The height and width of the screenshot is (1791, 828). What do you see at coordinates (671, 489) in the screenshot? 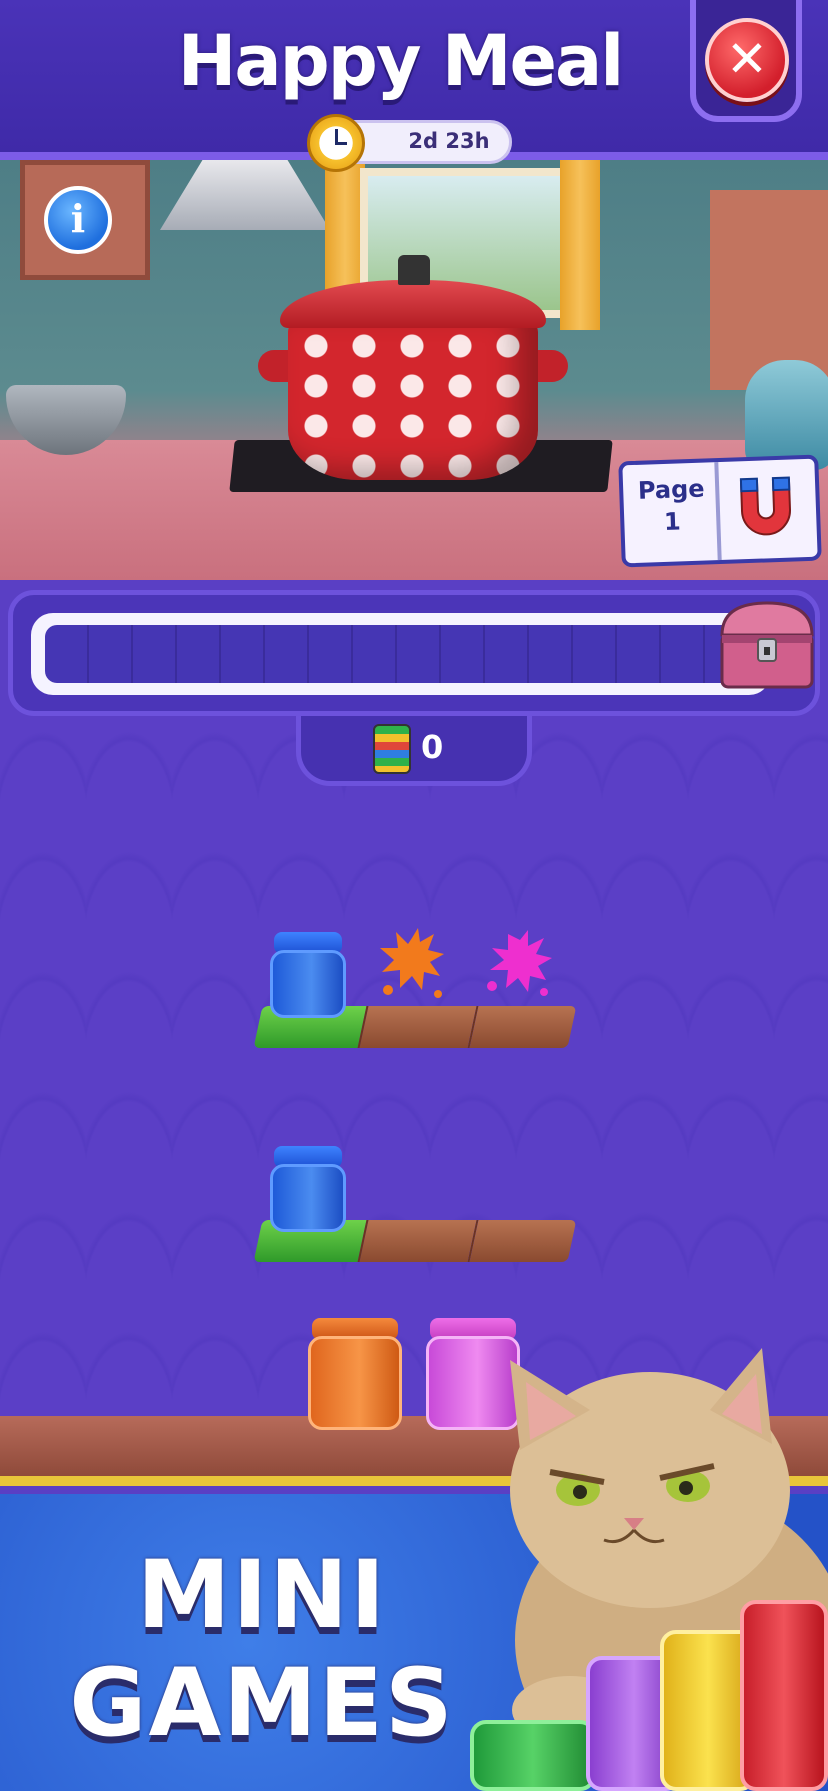
I see `booster-page-word: Page` at bounding box center [671, 489].